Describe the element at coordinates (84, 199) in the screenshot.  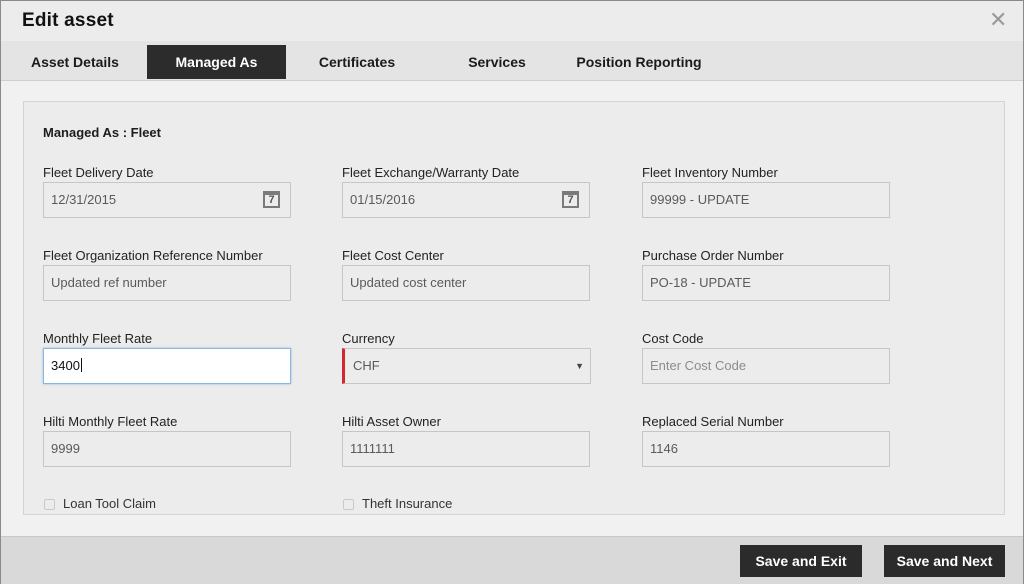
I see `fleet-delivery-date-value: 12/31/2015` at that location.